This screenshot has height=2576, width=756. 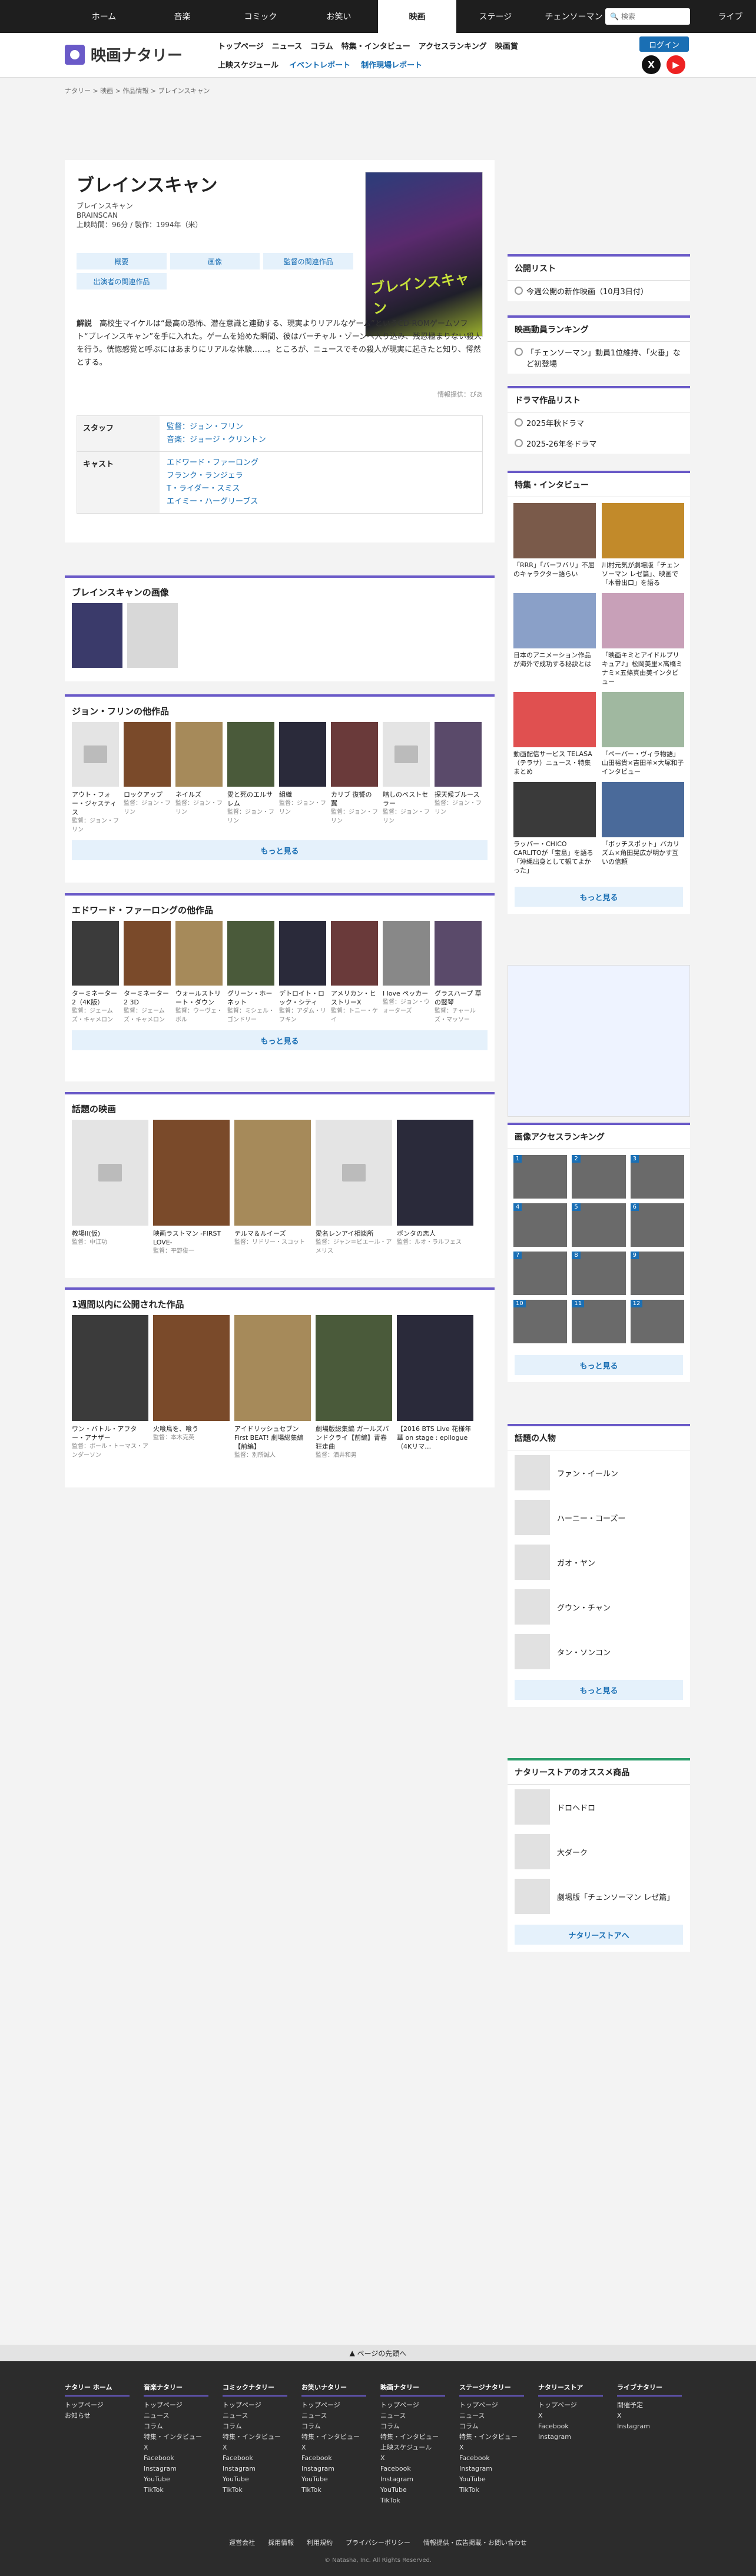 What do you see at coordinates (199, 972) in the screenshot?
I see `work-item: ウォールストリート・ダウン 監督：ウーヴェ・ボル` at bounding box center [199, 972].